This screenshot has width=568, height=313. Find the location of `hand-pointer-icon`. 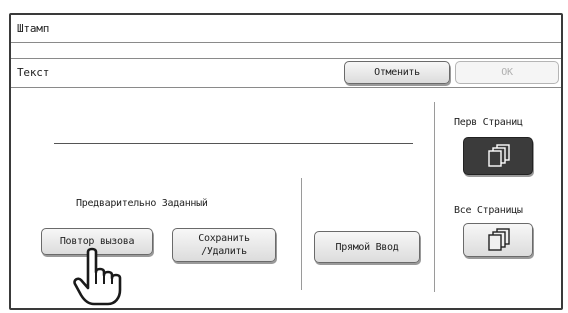

hand-pointer-icon is located at coordinates (97, 276).